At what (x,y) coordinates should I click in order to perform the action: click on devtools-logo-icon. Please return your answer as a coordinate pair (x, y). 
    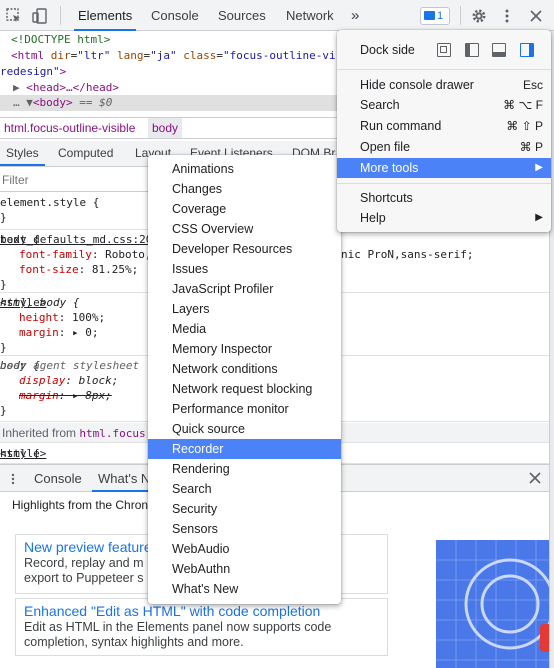
    Looking at the image, I should click on (495, 604).